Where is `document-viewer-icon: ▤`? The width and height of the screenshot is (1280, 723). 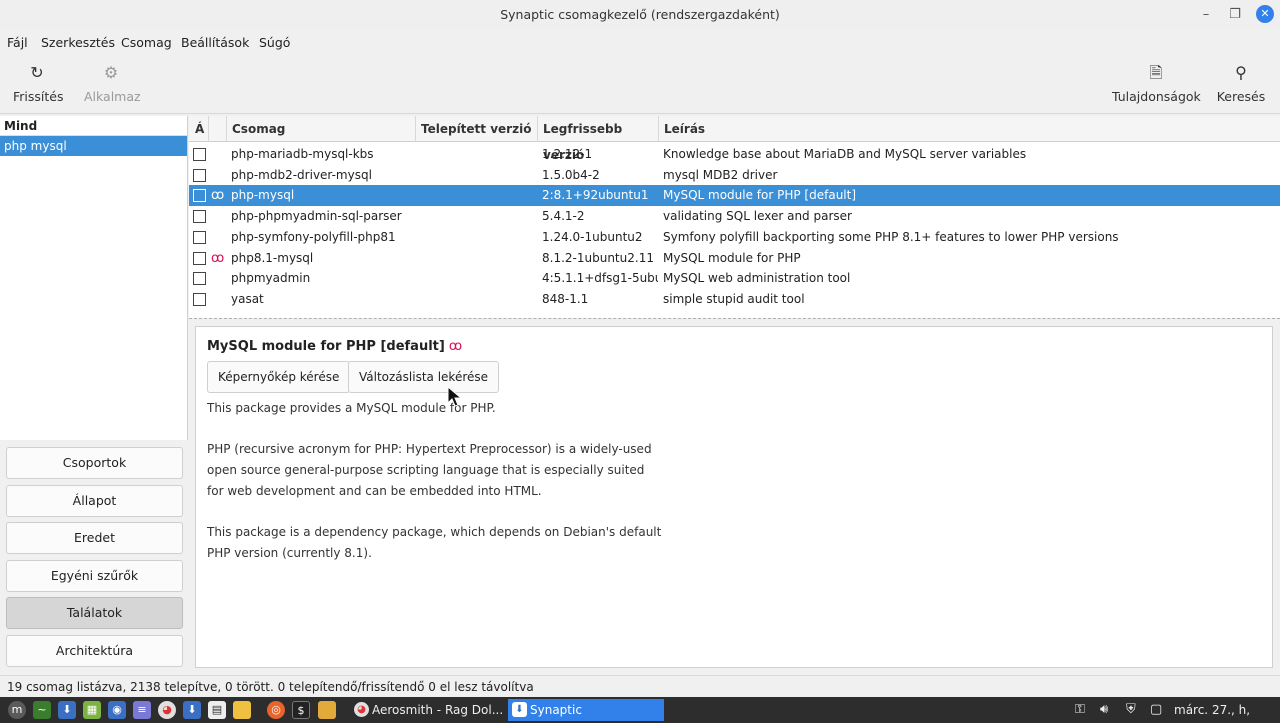 document-viewer-icon: ▤ is located at coordinates (217, 710).